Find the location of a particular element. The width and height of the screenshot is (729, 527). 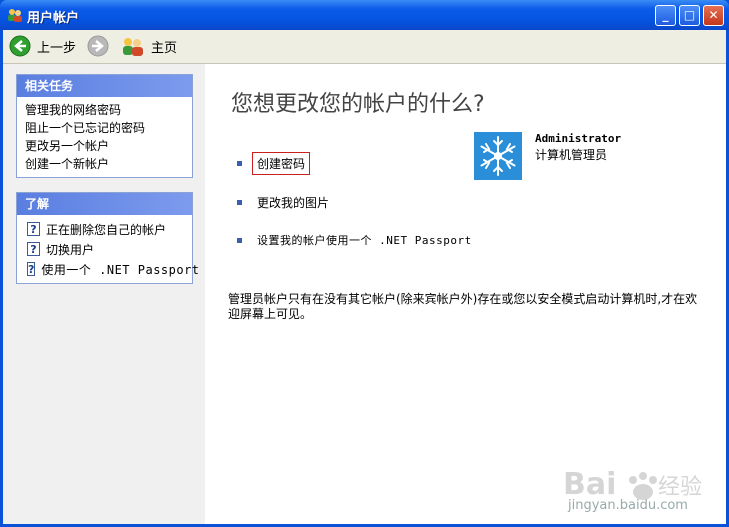

learn-link-label: 正在删除您自己的帐户 is located at coordinates (106, 229).